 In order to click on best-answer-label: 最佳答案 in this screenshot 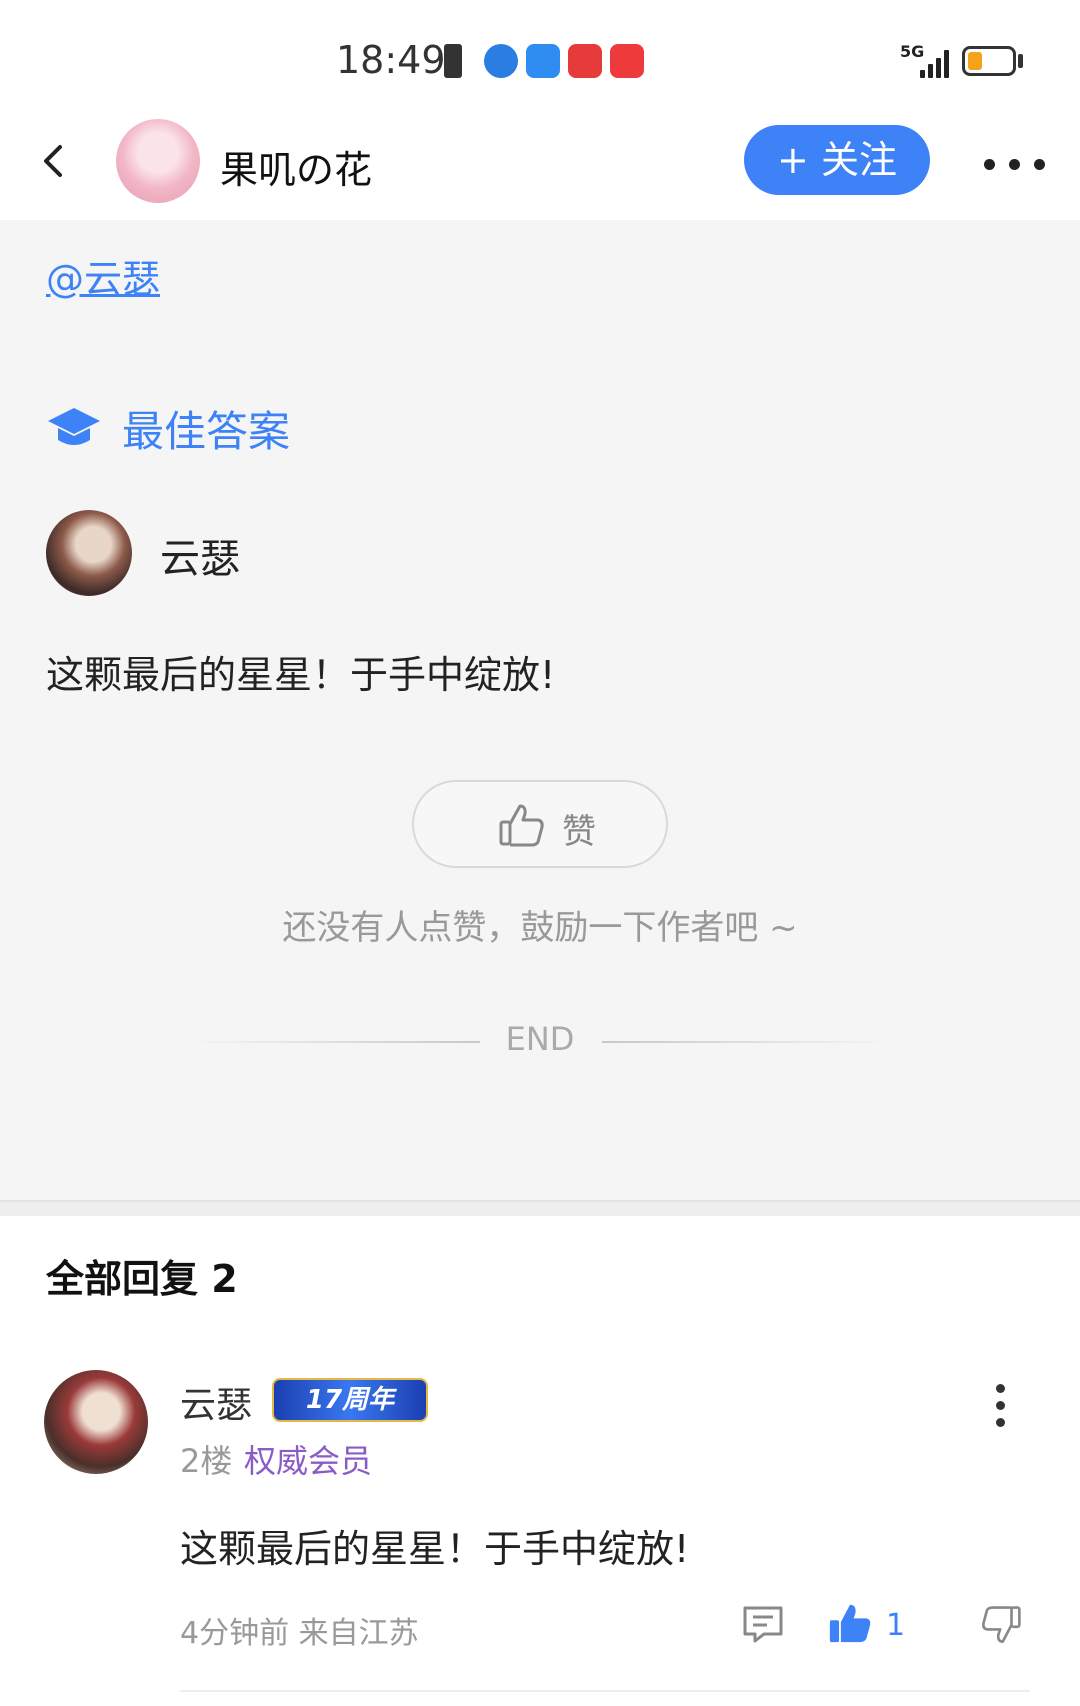, I will do `click(206, 431)`.